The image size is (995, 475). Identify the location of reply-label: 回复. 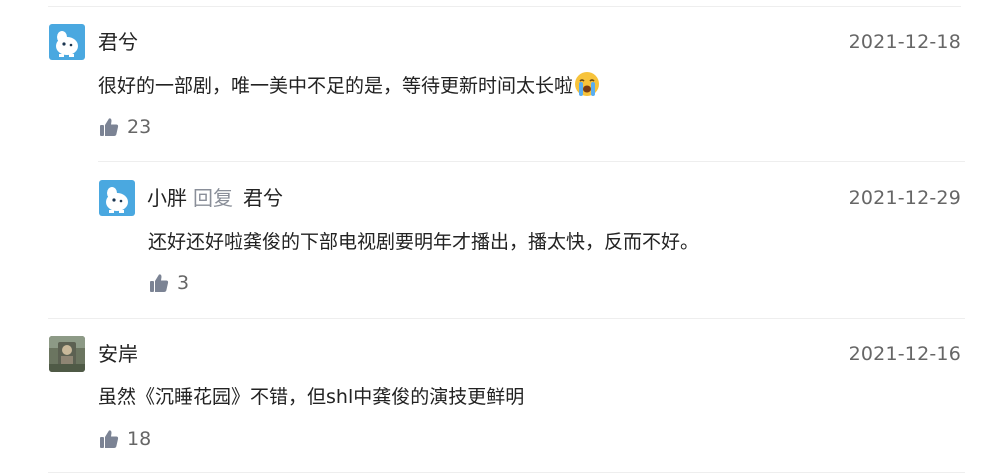
(213, 198).